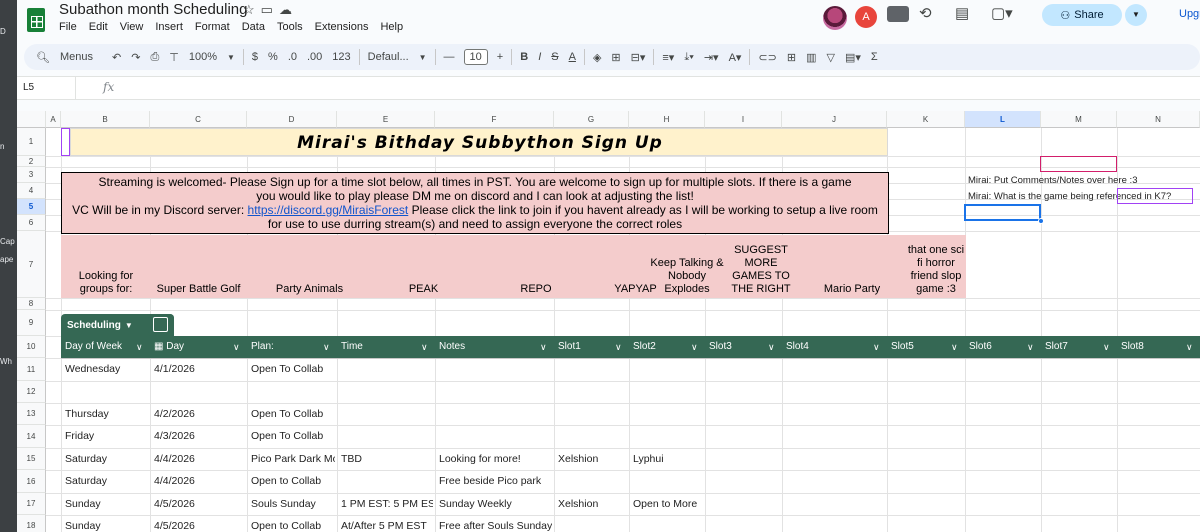 This screenshot has height=532, width=1200. Describe the element at coordinates (106, 369) in the screenshot. I see `table-cell-dow: Wednesday` at that location.